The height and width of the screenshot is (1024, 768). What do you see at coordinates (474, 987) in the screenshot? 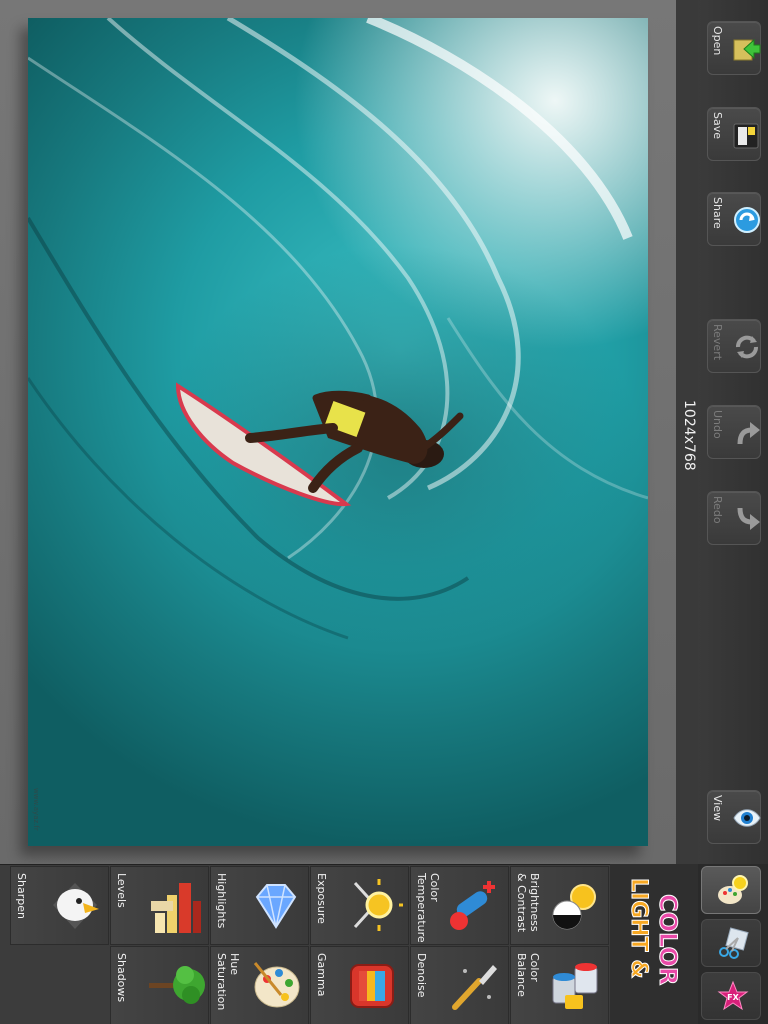
I see `brush-icon` at bounding box center [474, 987].